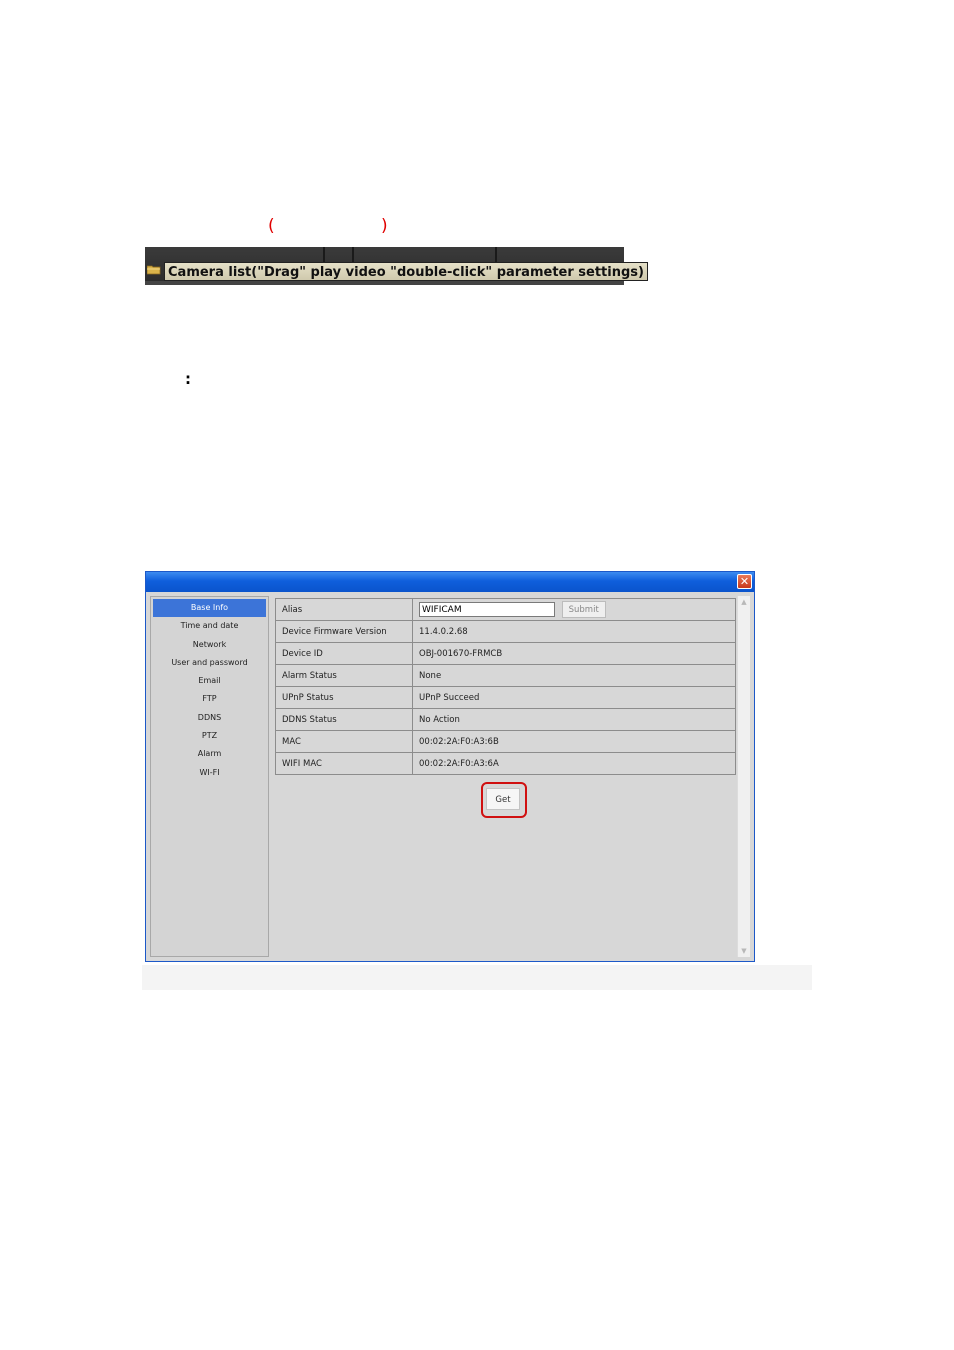 Image resolution: width=954 pixels, height=1350 pixels. Describe the element at coordinates (209, 626) in the screenshot. I see `sidebar-item-time-and-date: Time and date` at that location.